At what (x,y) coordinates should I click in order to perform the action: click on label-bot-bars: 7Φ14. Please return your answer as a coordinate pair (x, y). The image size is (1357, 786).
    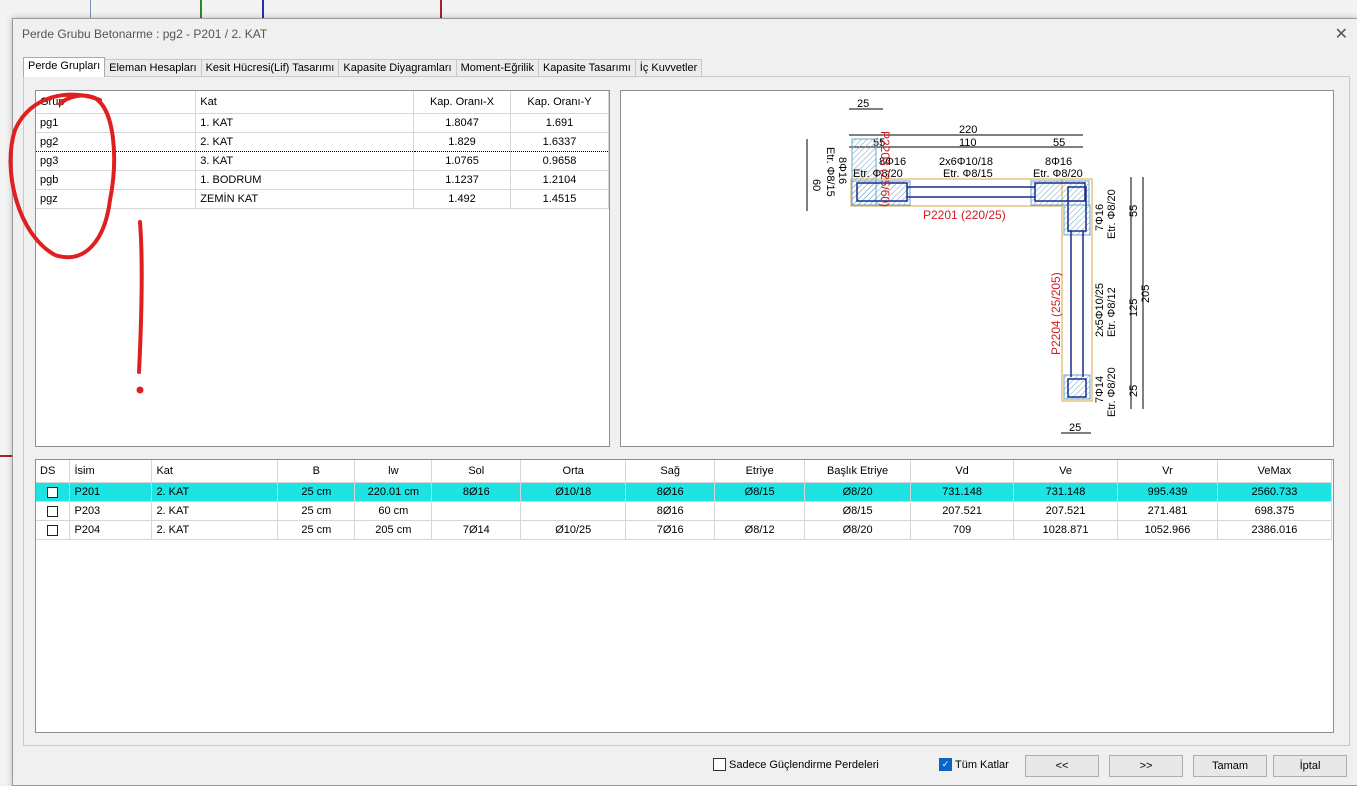
    Looking at the image, I should click on (1100, 389).